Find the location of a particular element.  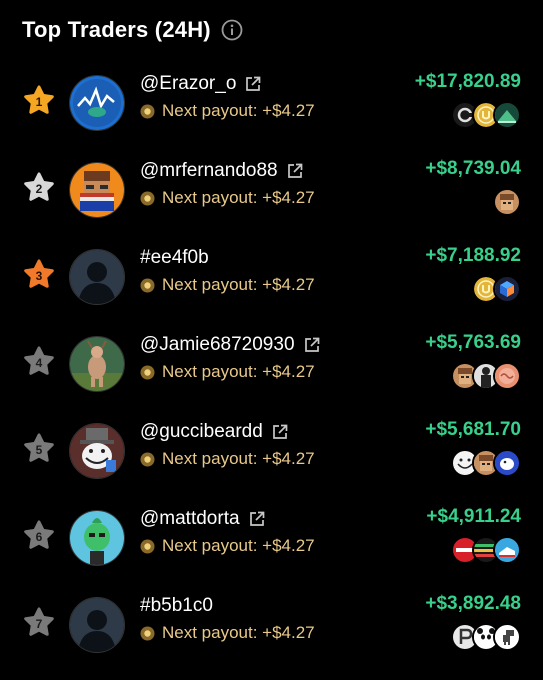

rank-star-icon: 7 is located at coordinates (39, 622).